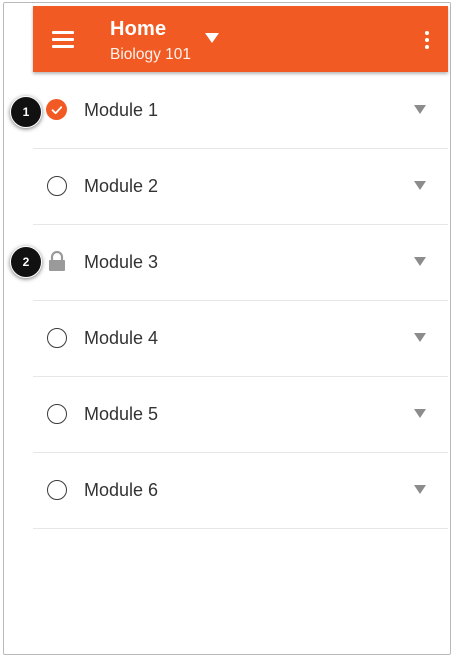 The width and height of the screenshot is (456, 659). Describe the element at coordinates (121, 414) in the screenshot. I see `module-label: Module 5` at that location.